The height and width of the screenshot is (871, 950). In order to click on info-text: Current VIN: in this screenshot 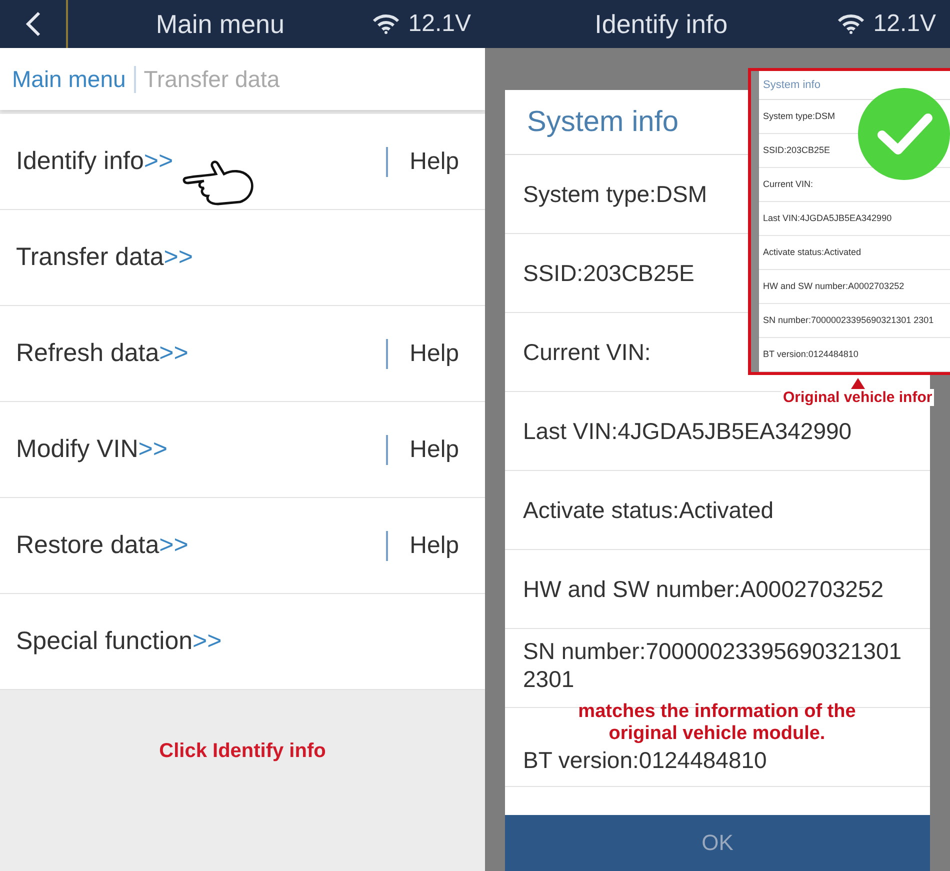, I will do `click(587, 352)`.